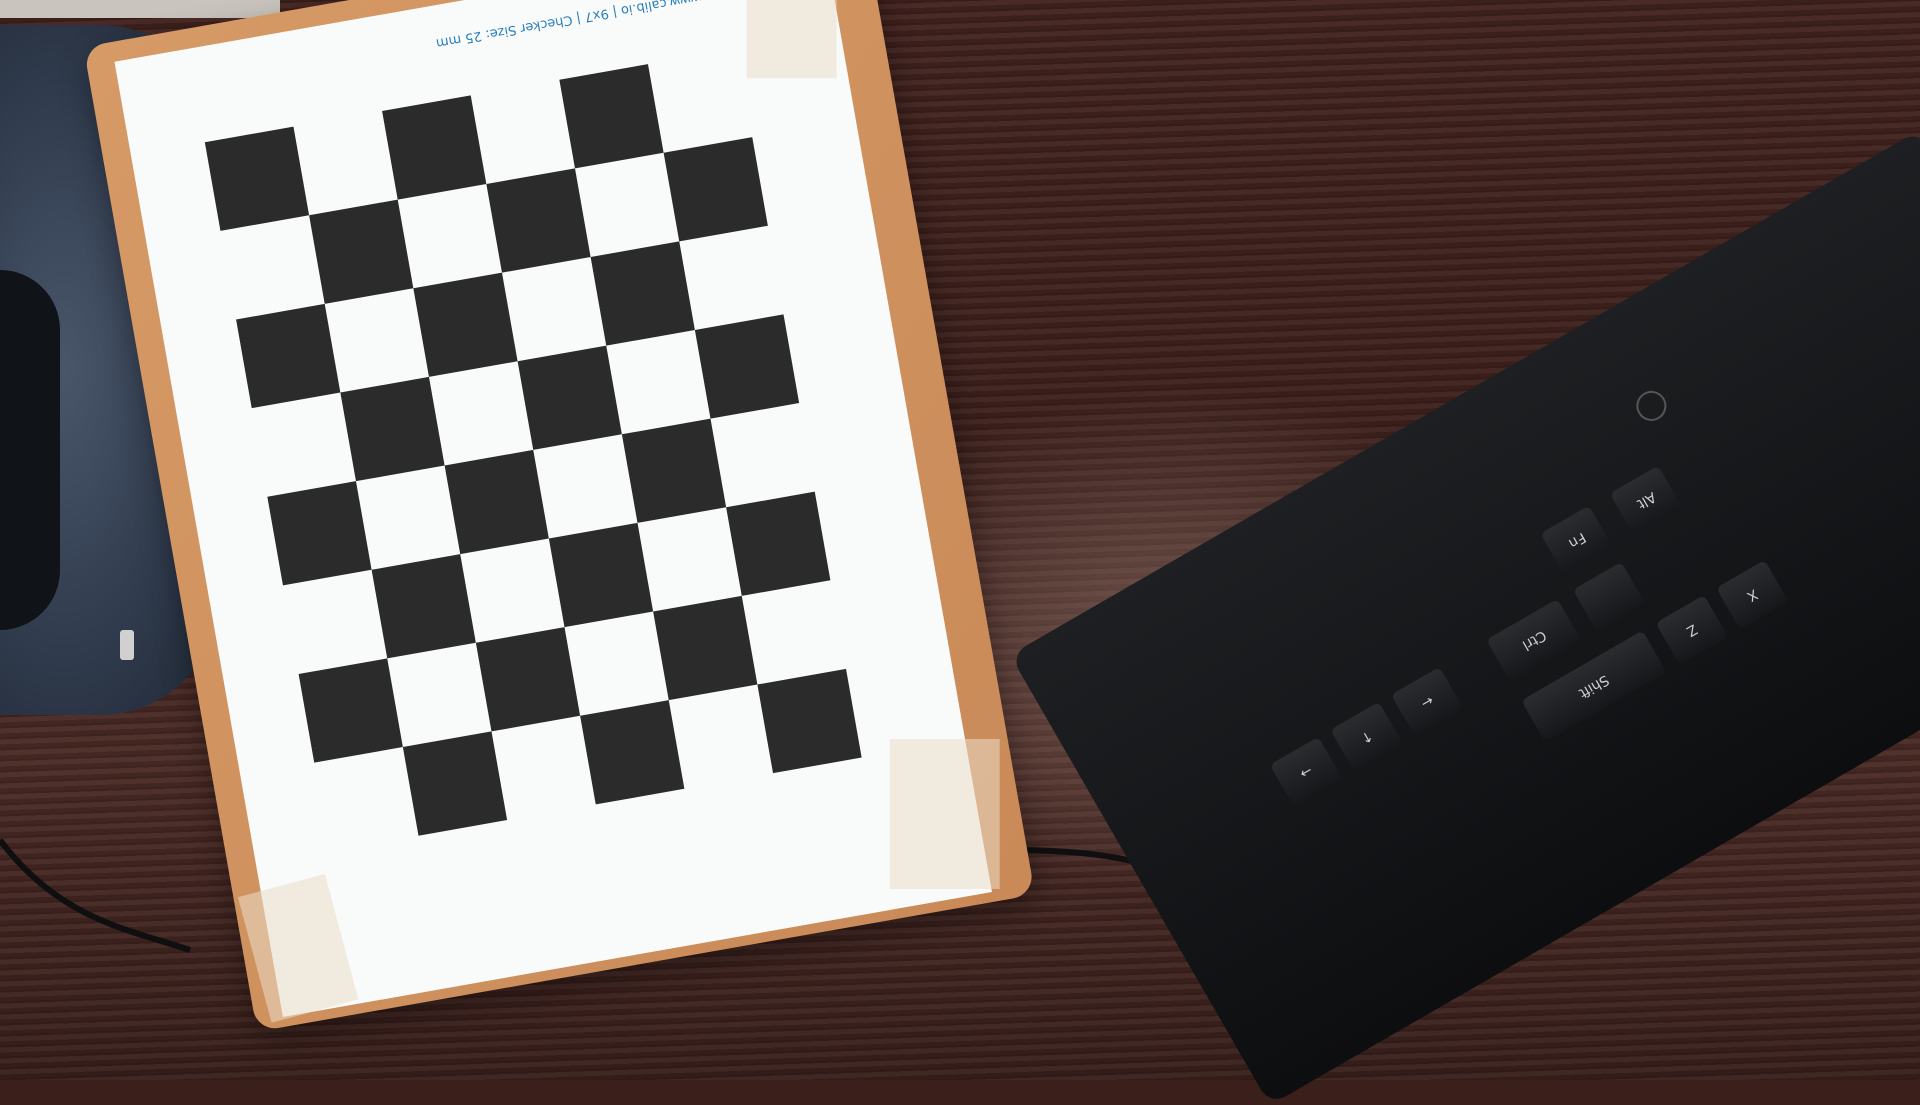 The width and height of the screenshot is (1920, 1105). What do you see at coordinates (1534, 640) in the screenshot?
I see `key-ctrl: Ctrl` at bounding box center [1534, 640].